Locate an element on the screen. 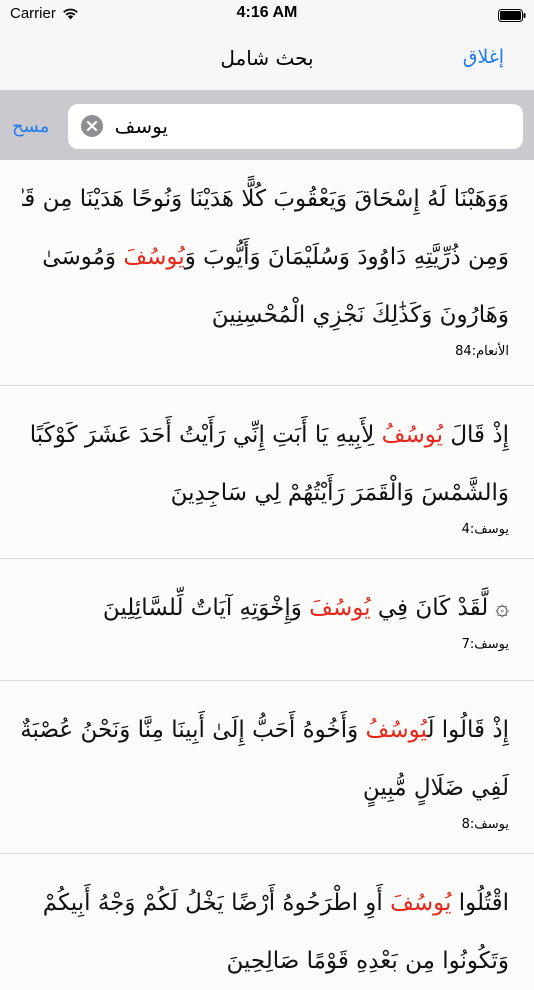 This screenshot has height=990, width=534. status-bar: Carrier 4:16 AM is located at coordinates (267, 14).